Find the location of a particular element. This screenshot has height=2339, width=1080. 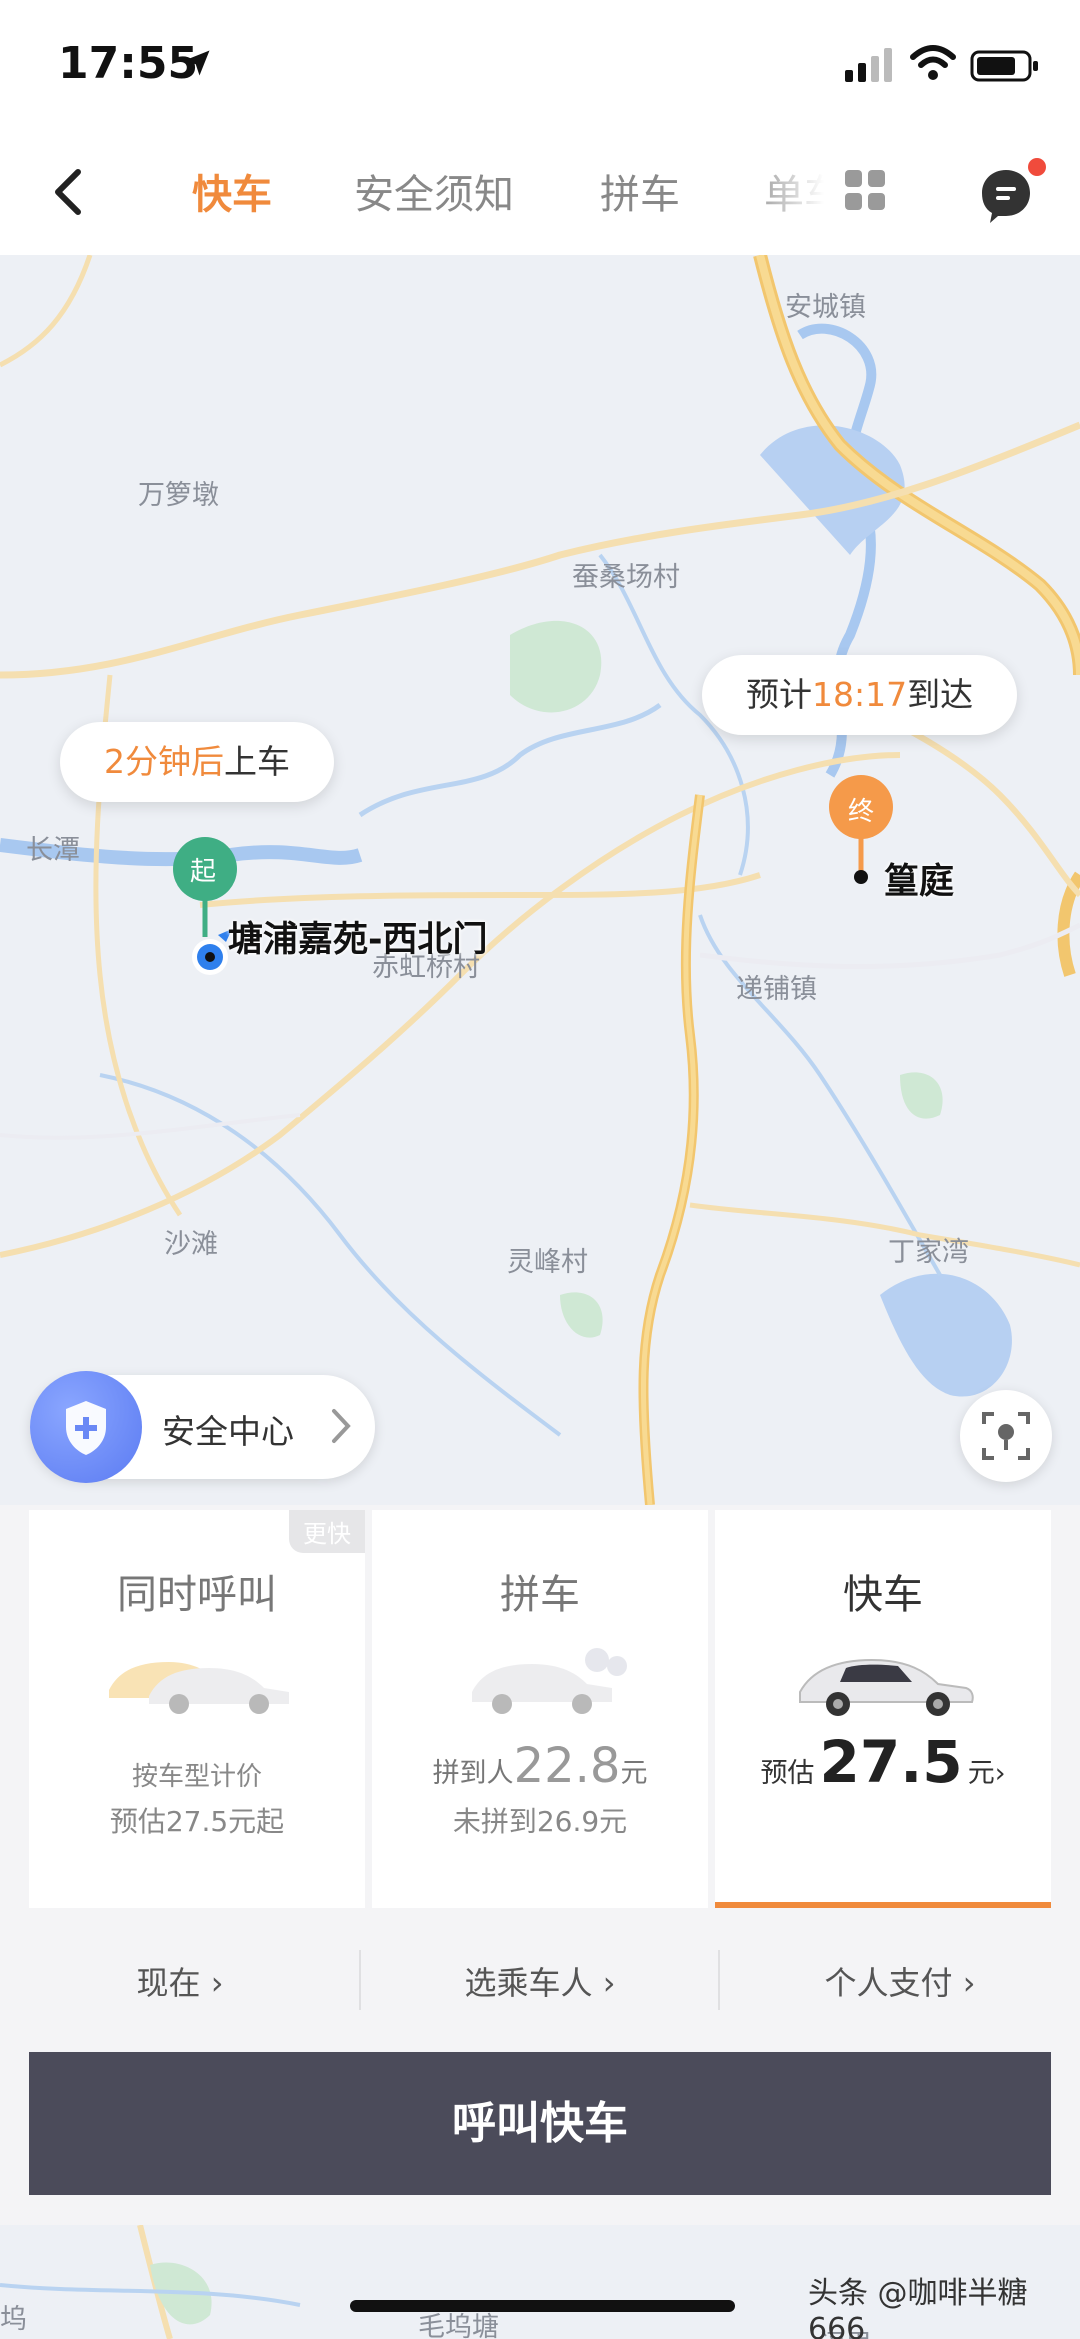

chevron-right-icon is located at coordinates (341, 1426).